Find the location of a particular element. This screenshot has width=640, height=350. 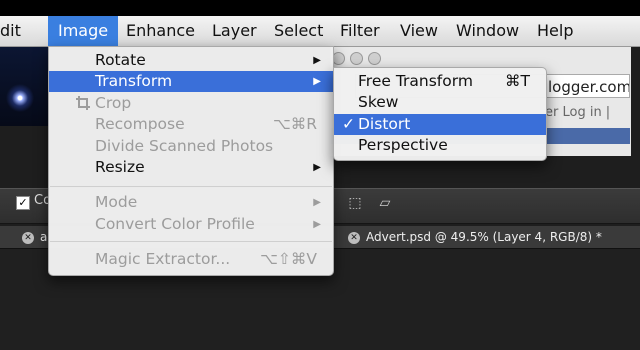

menu-help: Help is located at coordinates (555, 31).